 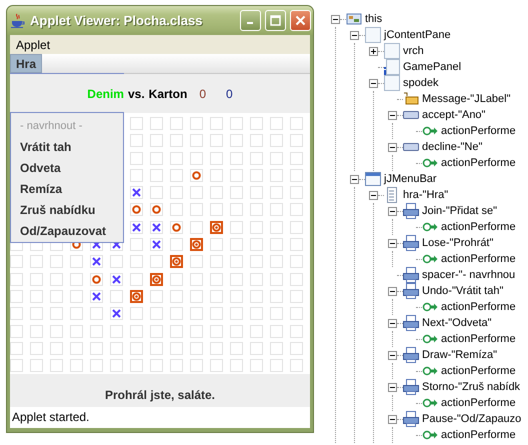 I want to click on popup-menu-item: Zruš nabídku, so click(x=67, y=209).